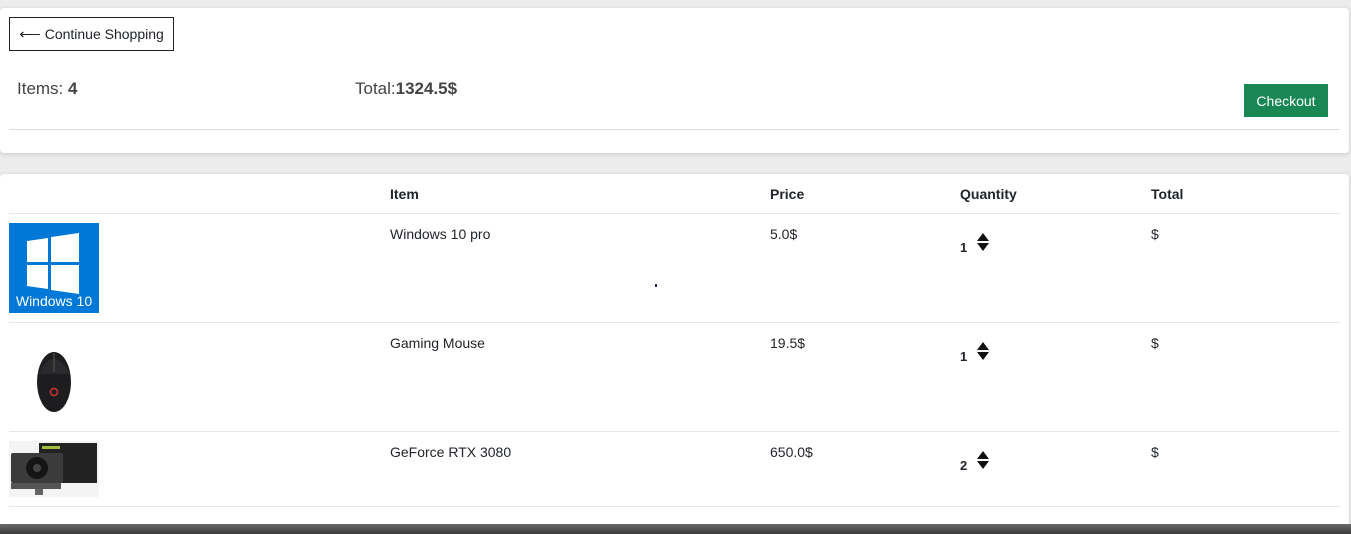  I want to click on items-label: Items:, so click(43, 88).